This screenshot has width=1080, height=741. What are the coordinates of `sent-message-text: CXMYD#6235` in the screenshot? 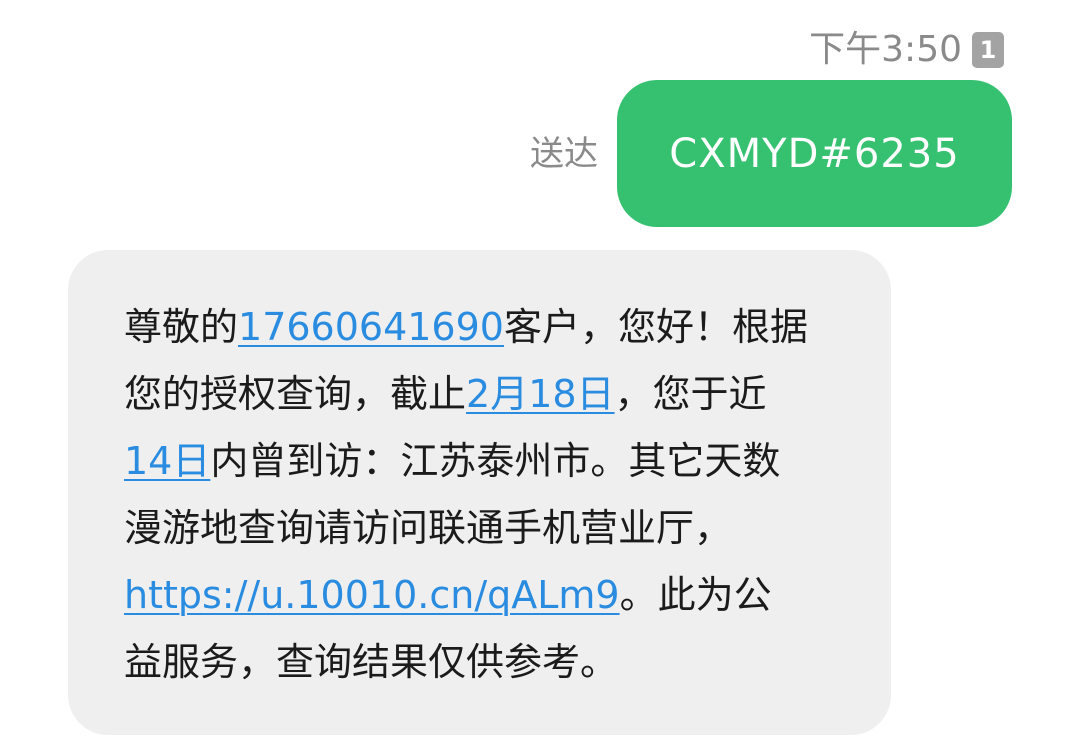 It's located at (814, 153).